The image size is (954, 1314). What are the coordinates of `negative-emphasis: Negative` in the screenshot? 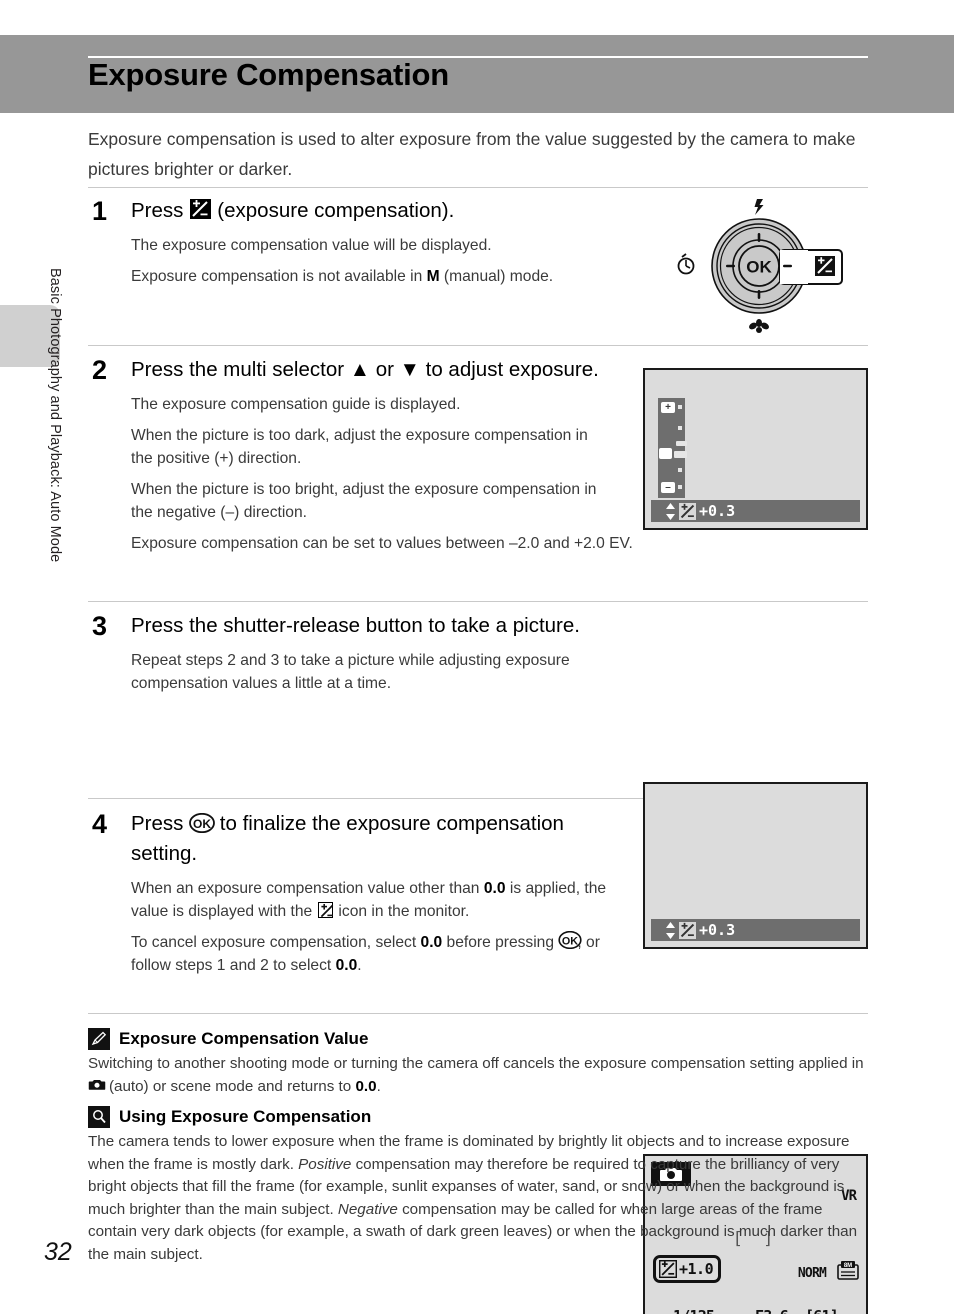 It's located at (367, 1209).